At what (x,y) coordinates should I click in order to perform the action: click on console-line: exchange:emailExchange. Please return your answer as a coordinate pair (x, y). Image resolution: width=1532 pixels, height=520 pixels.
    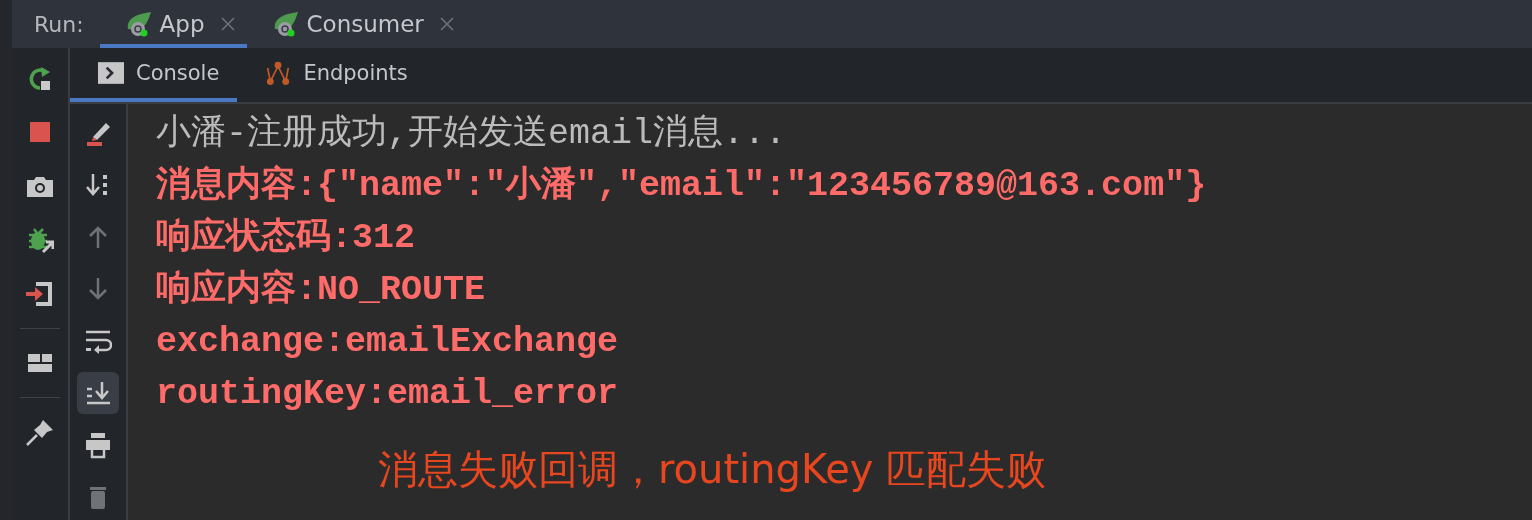
    Looking at the image, I should click on (388, 342).